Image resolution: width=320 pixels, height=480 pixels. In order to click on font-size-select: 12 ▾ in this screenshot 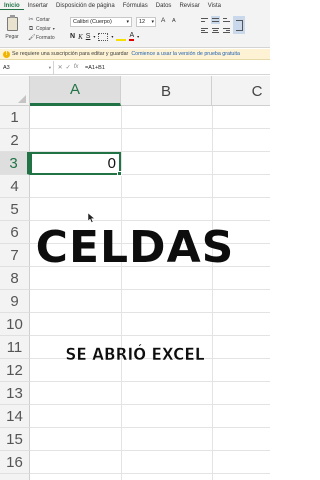, I will do `click(146, 22)`.